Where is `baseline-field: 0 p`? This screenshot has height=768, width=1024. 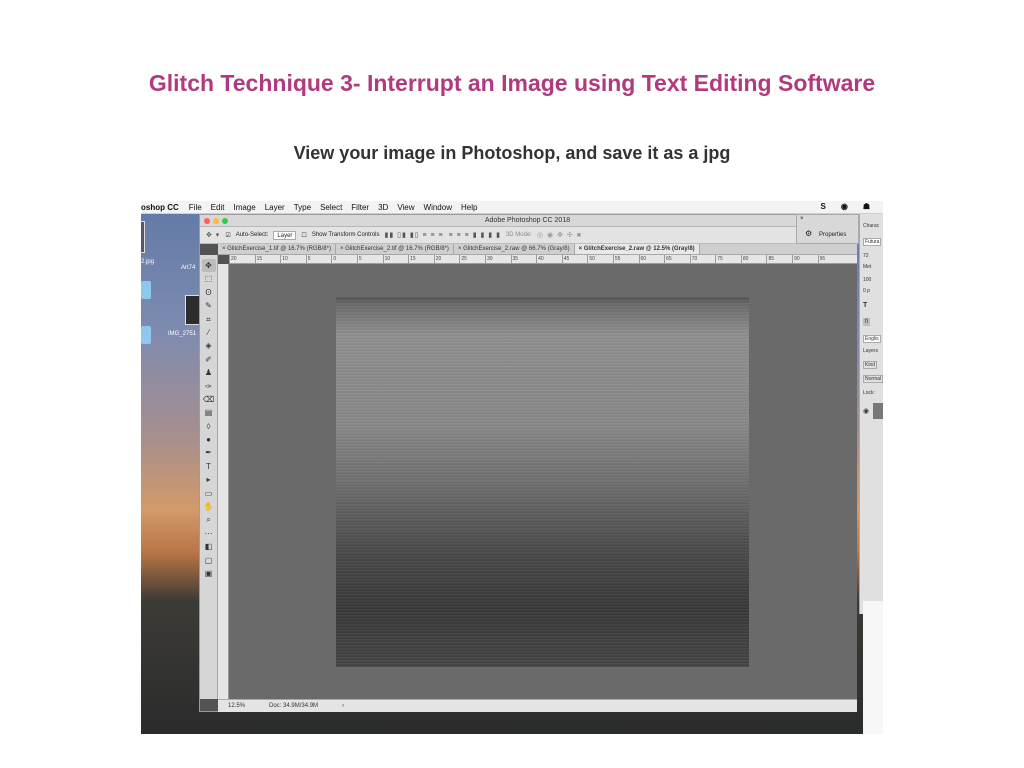 baseline-field: 0 p is located at coordinates (866, 291).